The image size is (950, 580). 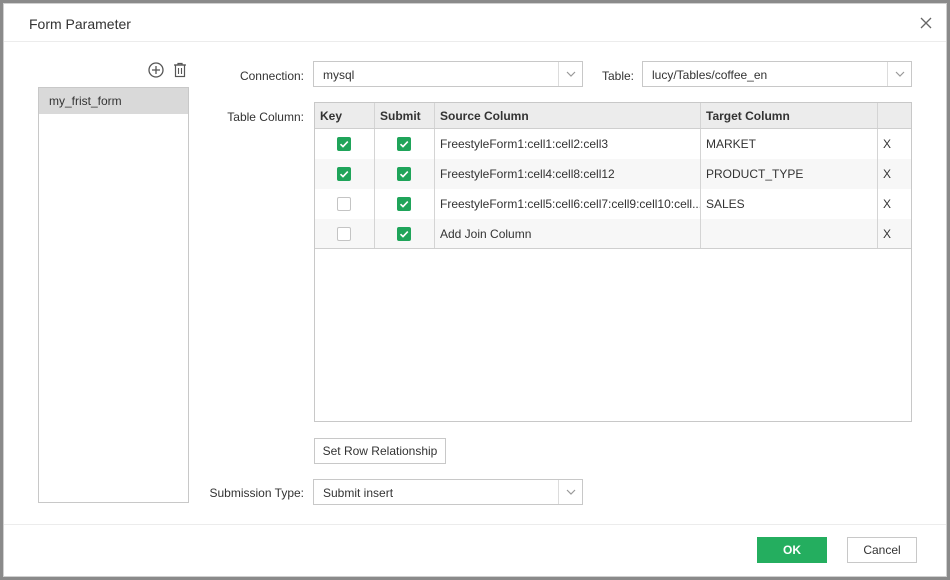 I want to click on submission-type-value: Submit insert, so click(x=358, y=493).